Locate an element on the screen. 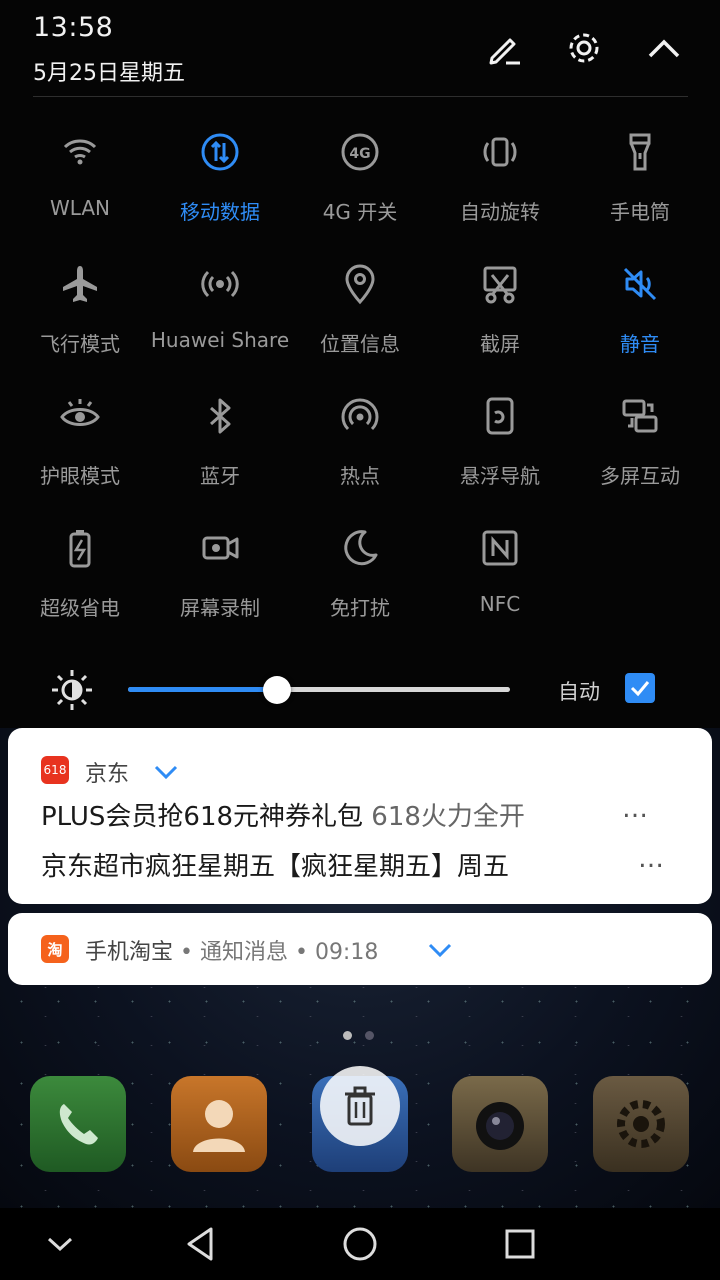 This screenshot has height=1280, width=720. notification-subtext: 618火力全开 is located at coordinates (448, 817).